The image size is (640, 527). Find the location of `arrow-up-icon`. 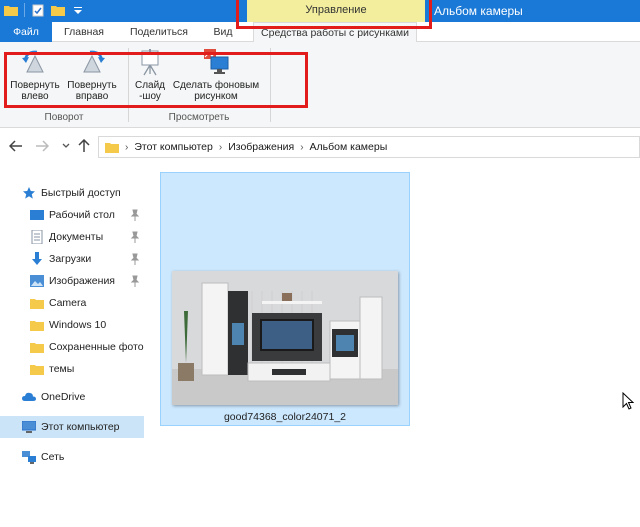

arrow-up-icon is located at coordinates (84, 145).